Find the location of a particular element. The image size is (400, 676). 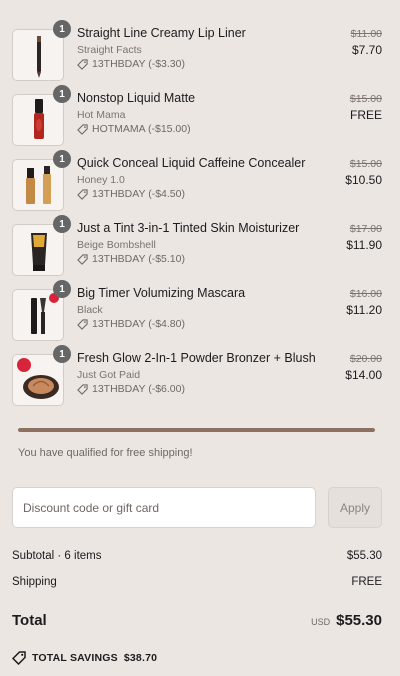

discounted-price: $11.90 is located at coordinates (364, 245).